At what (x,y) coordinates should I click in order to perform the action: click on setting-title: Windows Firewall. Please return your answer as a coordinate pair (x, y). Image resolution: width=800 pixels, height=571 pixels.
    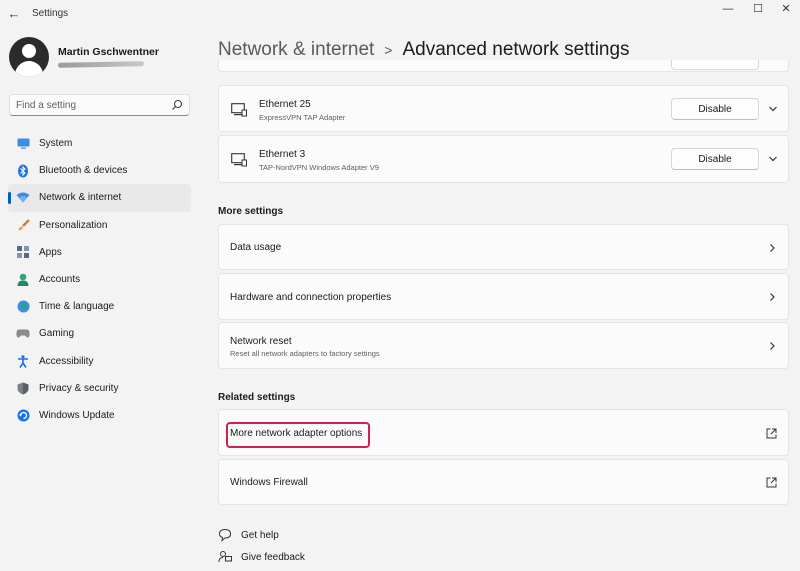
    Looking at the image, I should click on (269, 482).